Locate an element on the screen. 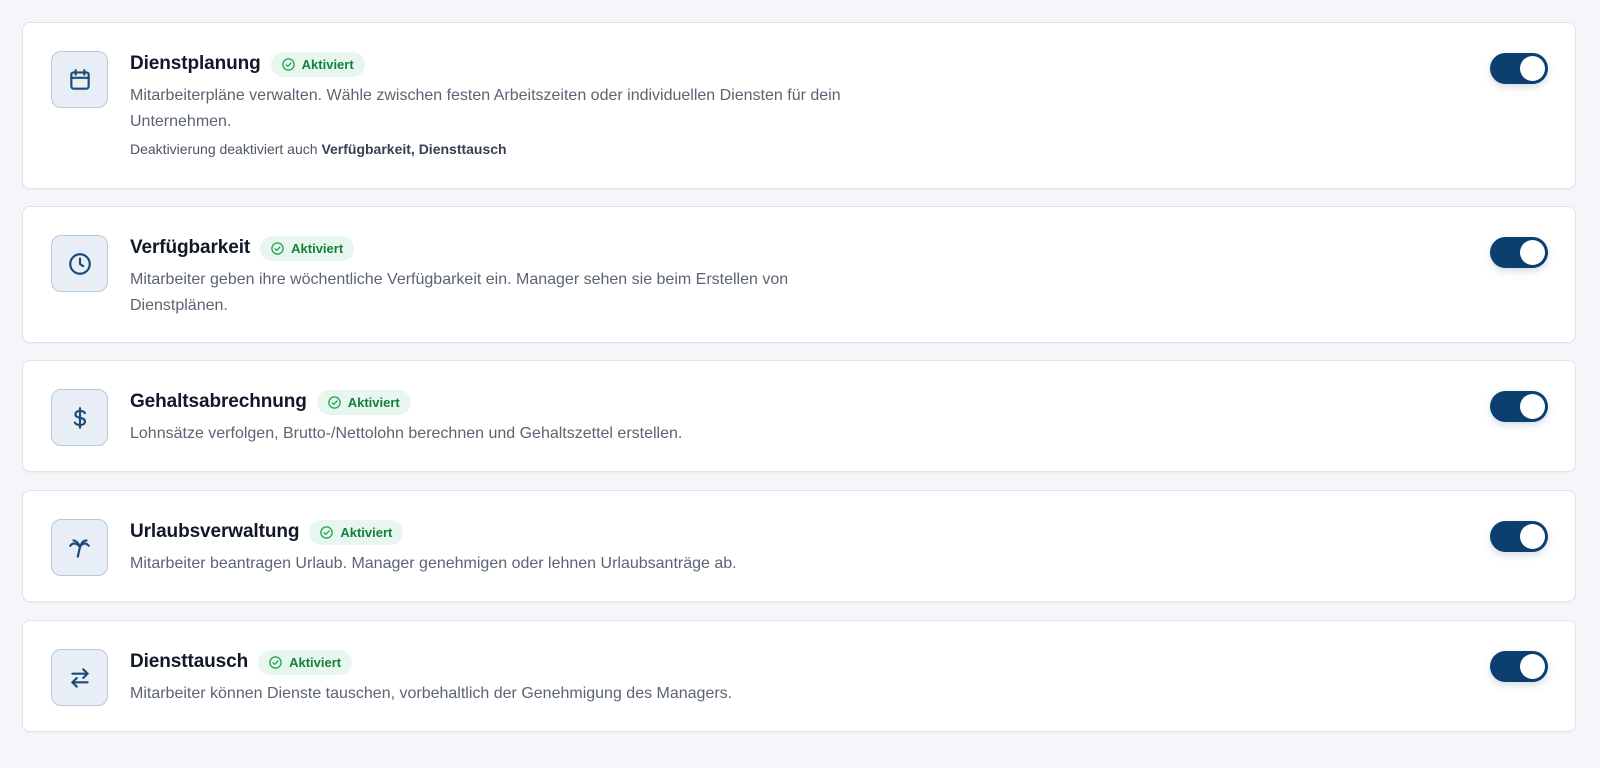  clock-icon is located at coordinates (79, 263).